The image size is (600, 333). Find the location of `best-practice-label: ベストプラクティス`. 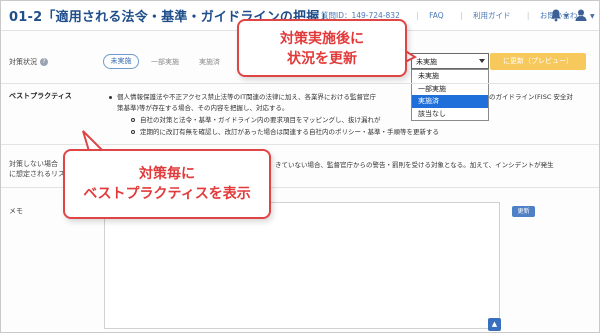

best-practice-label: ベストプラクティス is located at coordinates (40, 96).